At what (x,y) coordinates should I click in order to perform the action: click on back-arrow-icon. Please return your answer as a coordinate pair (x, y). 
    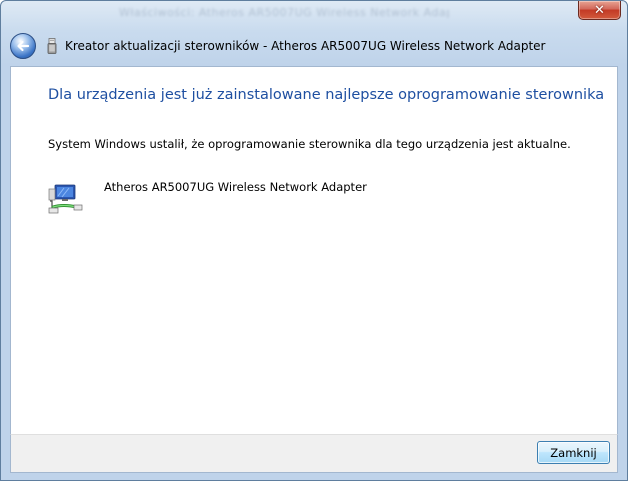
    Looking at the image, I should click on (23, 46).